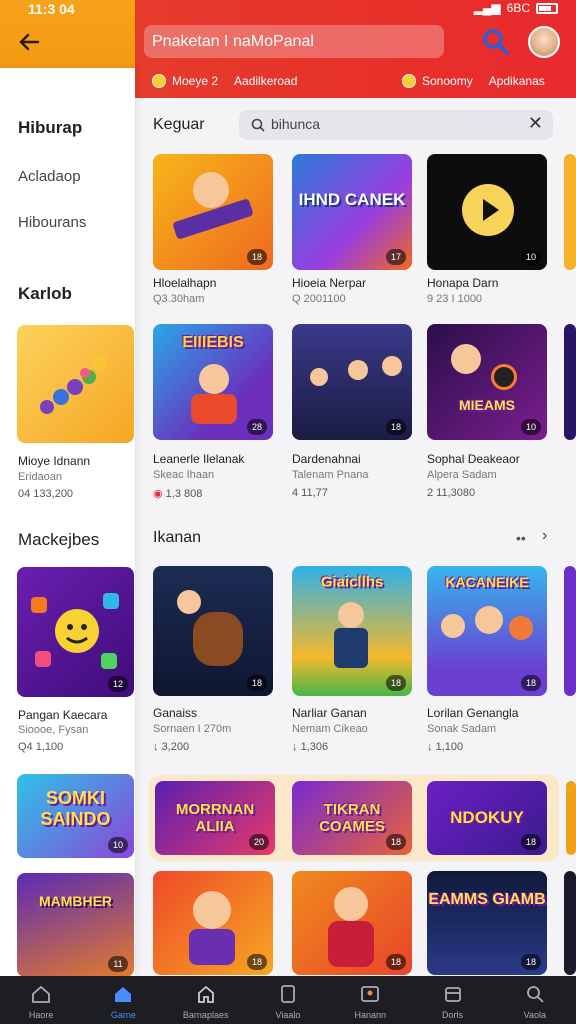  I want to click on more-dots-icon: ••, so click(521, 538).